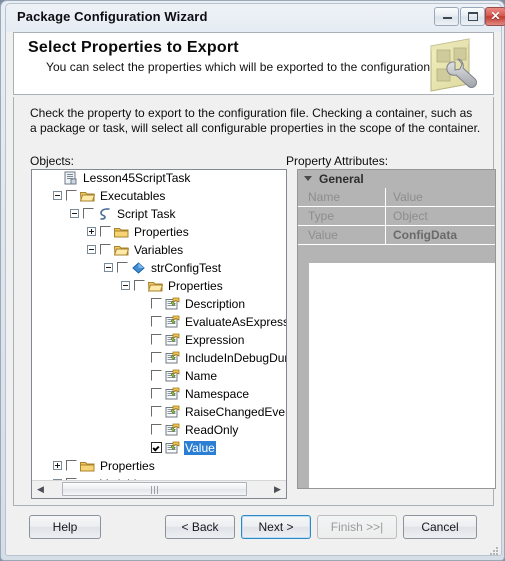 Image resolution: width=505 pixels, height=561 pixels. Describe the element at coordinates (137, 177) in the screenshot. I see `tree-item-label: Lesson45ScriptTask` at that location.